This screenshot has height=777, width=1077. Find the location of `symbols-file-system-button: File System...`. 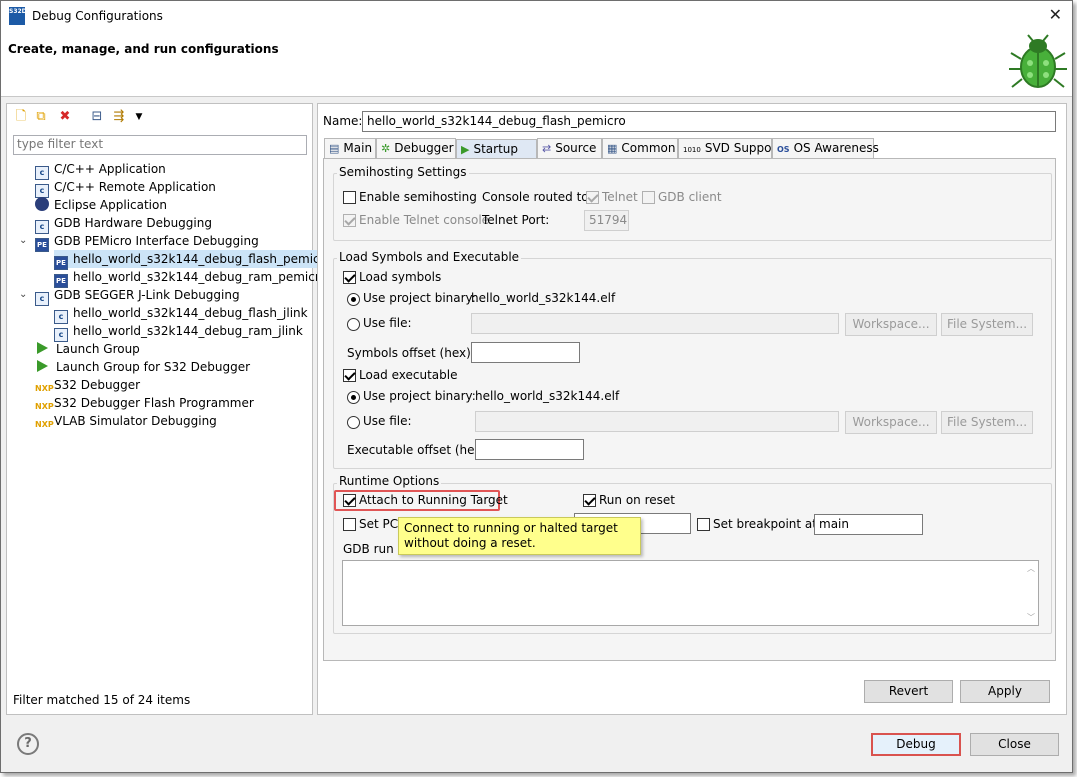

symbols-file-system-button: File System... is located at coordinates (987, 324).